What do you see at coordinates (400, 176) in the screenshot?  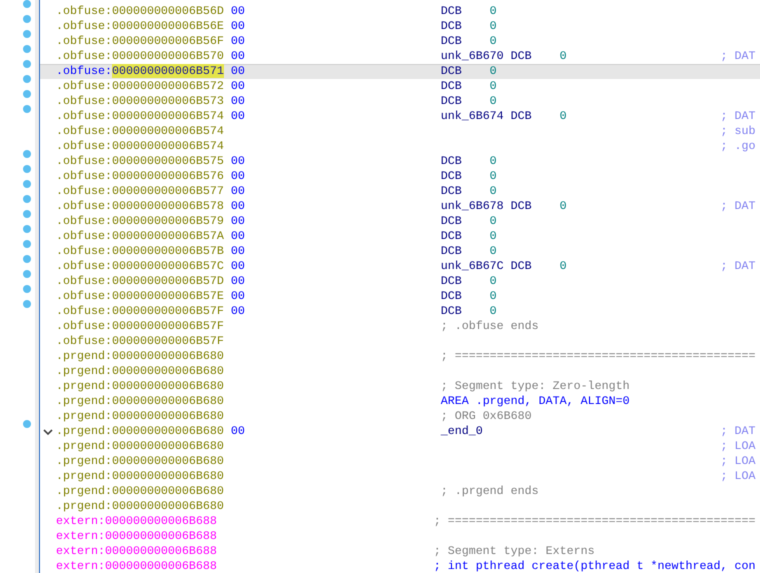 I see `listing-row: .obfuse:000000000006B576 00 DCB 0` at bounding box center [400, 176].